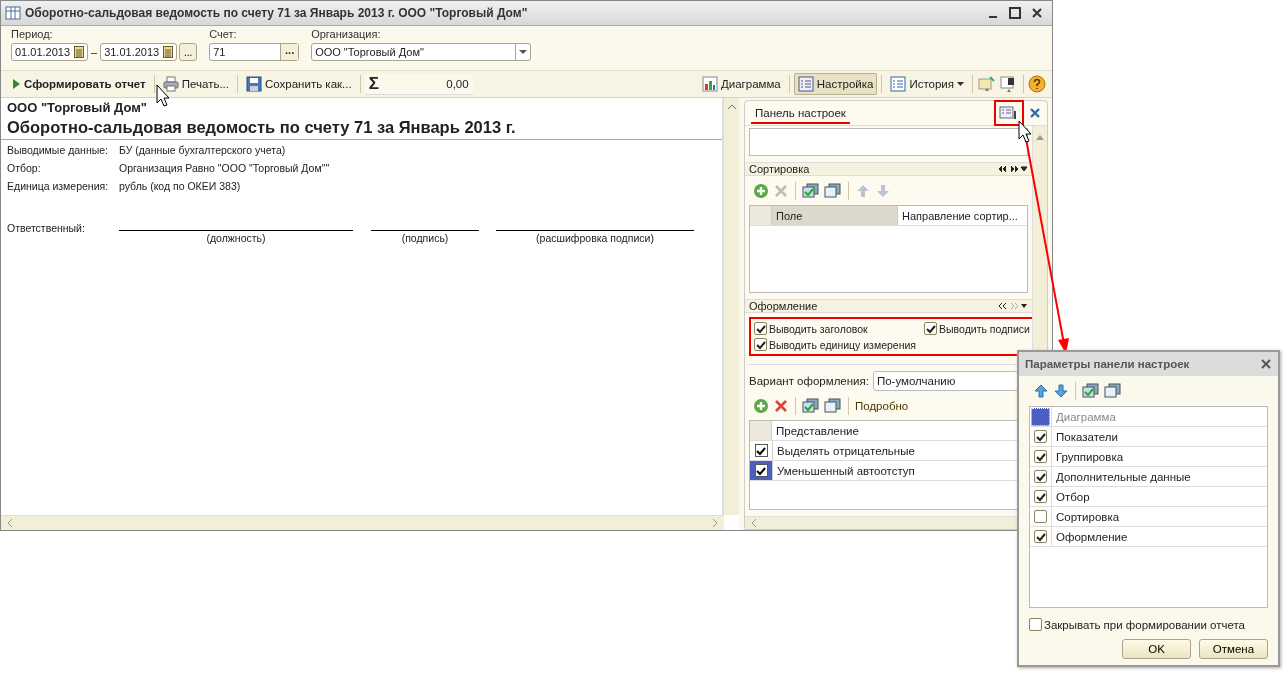 This screenshot has width=1284, height=673. I want to click on parameter-value: рубль (код по ОКЕИ 383), so click(180, 186).